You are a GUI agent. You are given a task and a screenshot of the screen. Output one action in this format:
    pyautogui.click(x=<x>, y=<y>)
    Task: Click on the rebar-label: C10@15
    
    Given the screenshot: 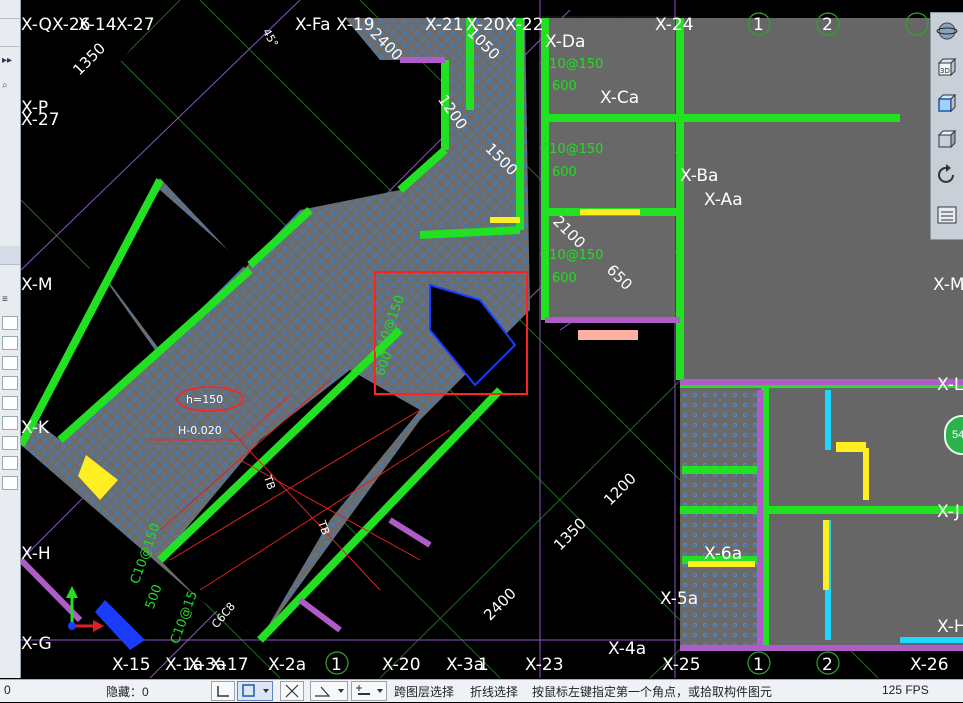 What is the action you would take?
    pyautogui.click(x=184, y=617)
    